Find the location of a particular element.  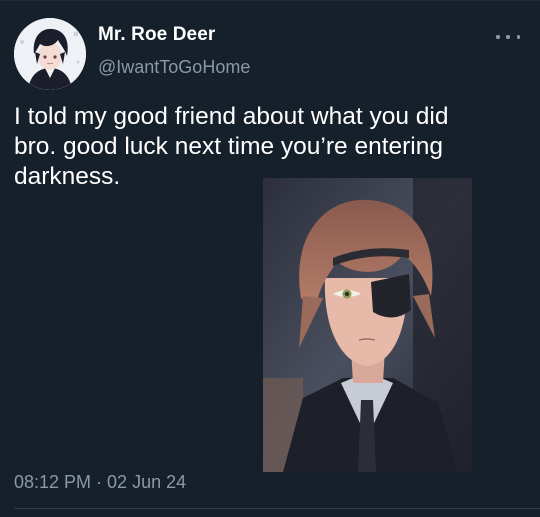

divider-top is located at coordinates (270, 0).